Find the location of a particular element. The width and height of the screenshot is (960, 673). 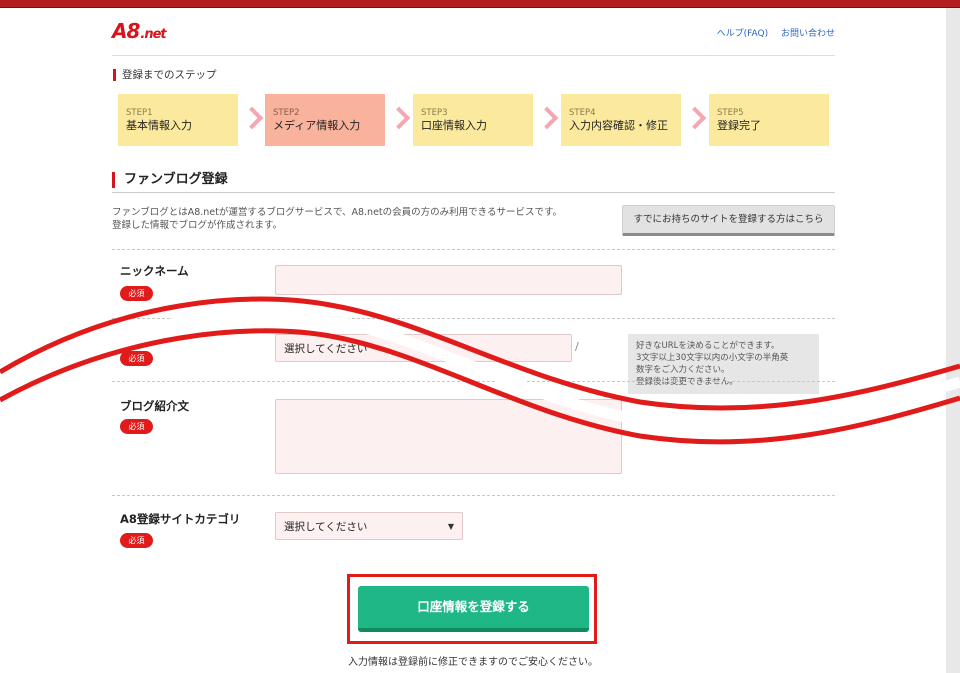

logo-text: A8 is located at coordinates (126, 31).